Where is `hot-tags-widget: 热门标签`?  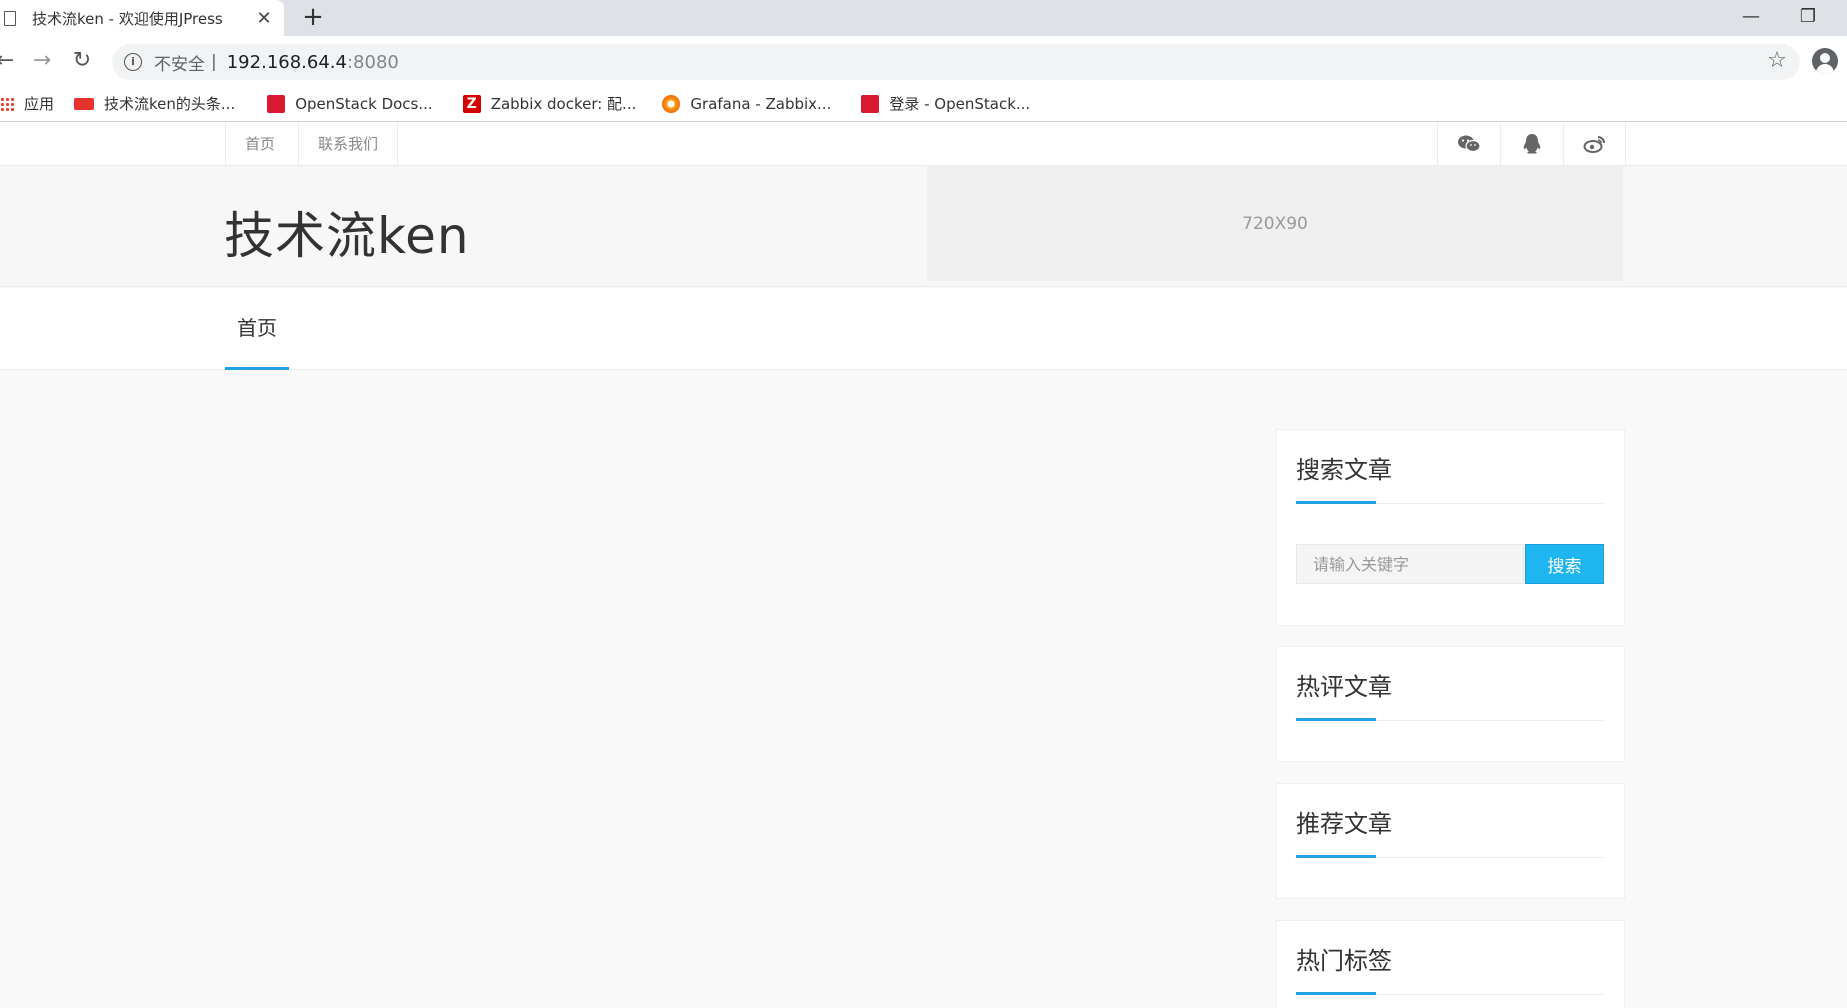
hot-tags-widget: 热门标签 is located at coordinates (1450, 964).